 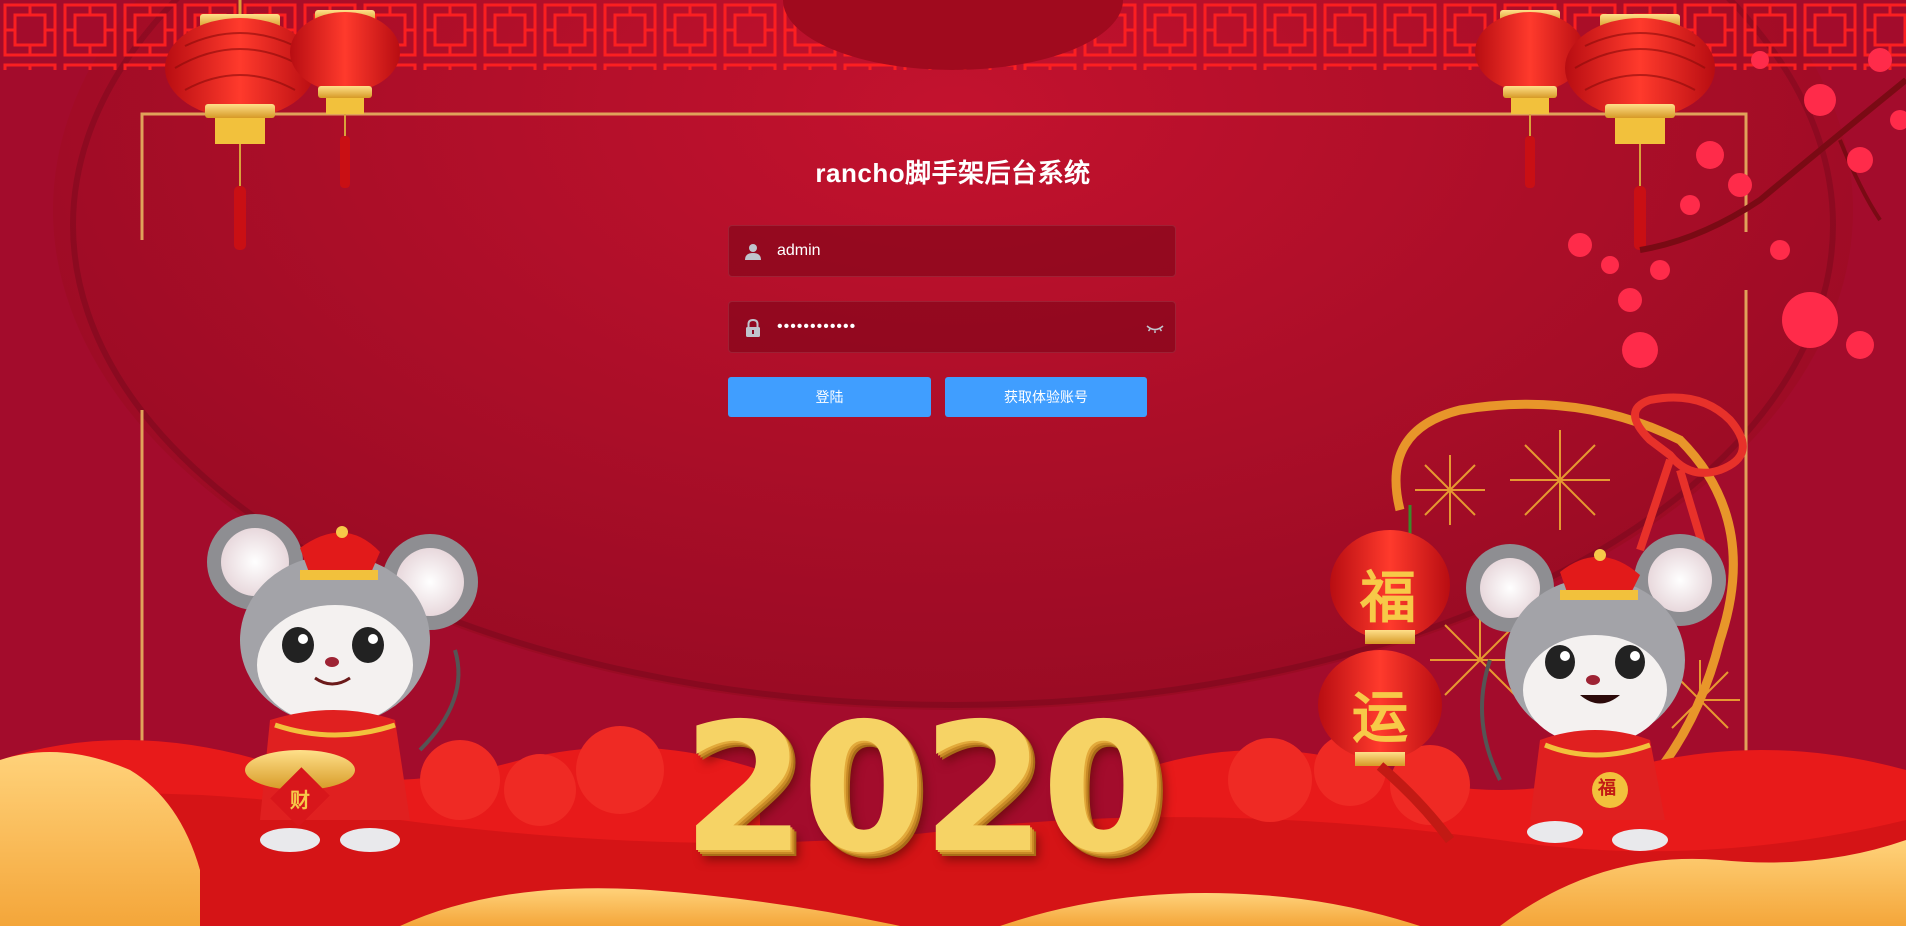 I want to click on password-input, so click(x=942, y=327).